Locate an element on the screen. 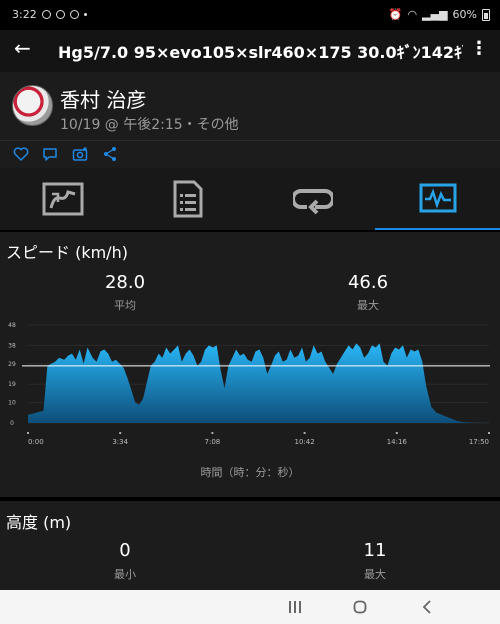  message-icon is located at coordinates (60, 14).